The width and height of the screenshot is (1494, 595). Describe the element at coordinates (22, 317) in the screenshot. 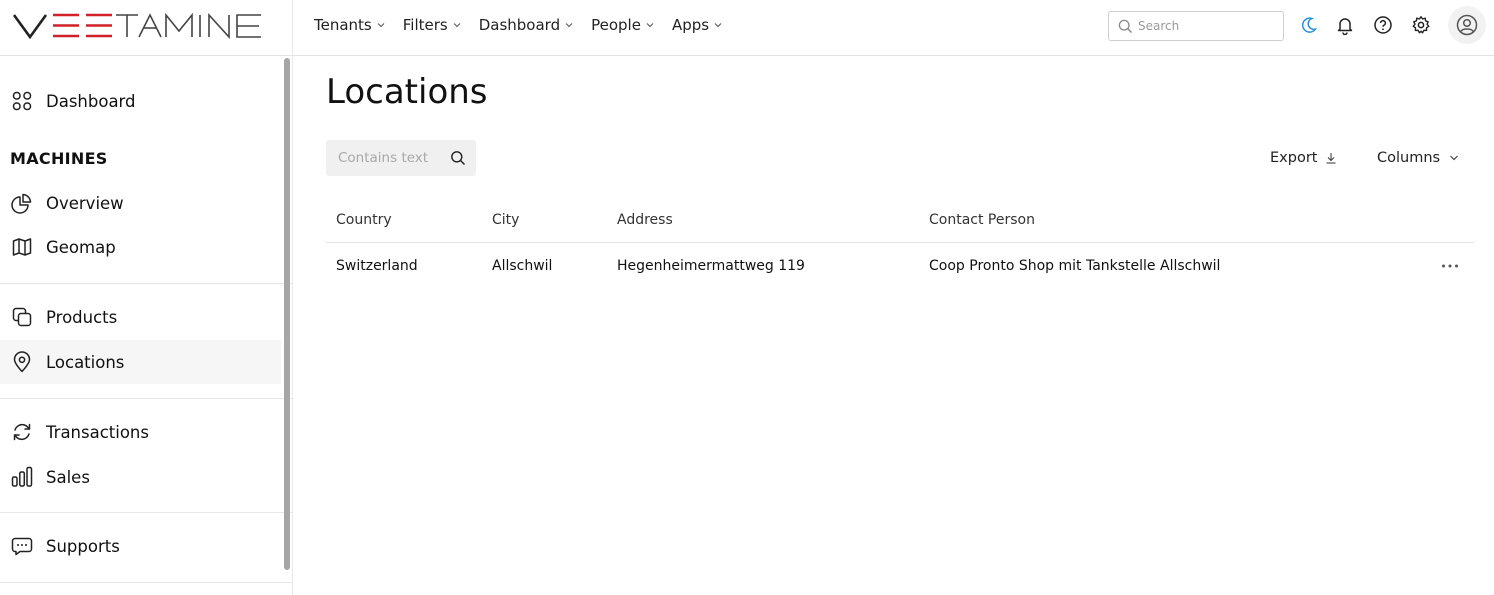

I see `copy-icon` at that location.